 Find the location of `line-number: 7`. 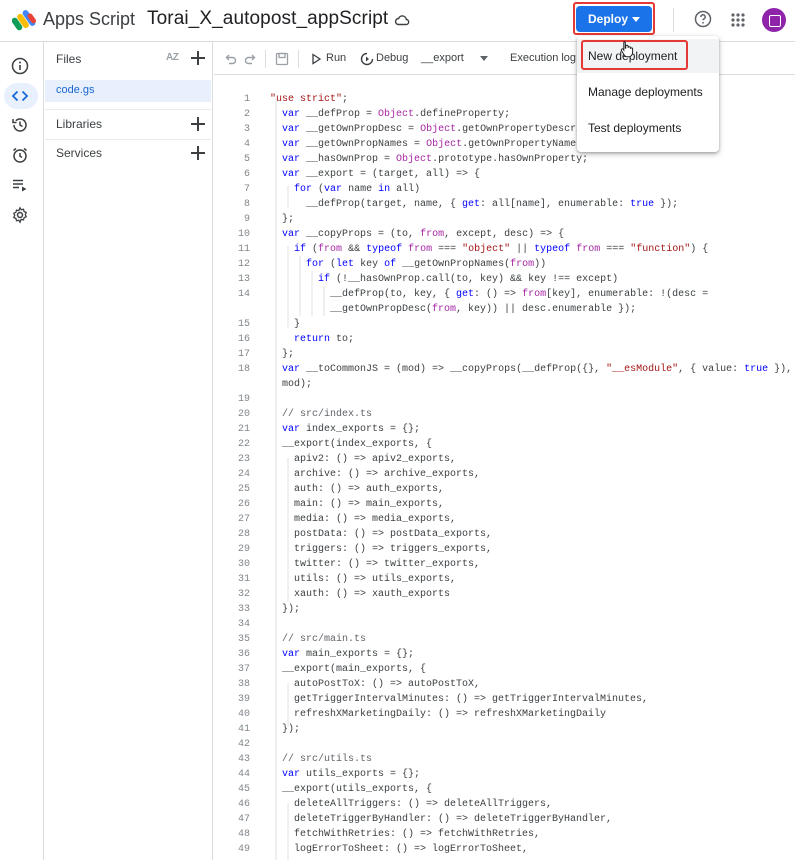

line-number: 7 is located at coordinates (246, 189).